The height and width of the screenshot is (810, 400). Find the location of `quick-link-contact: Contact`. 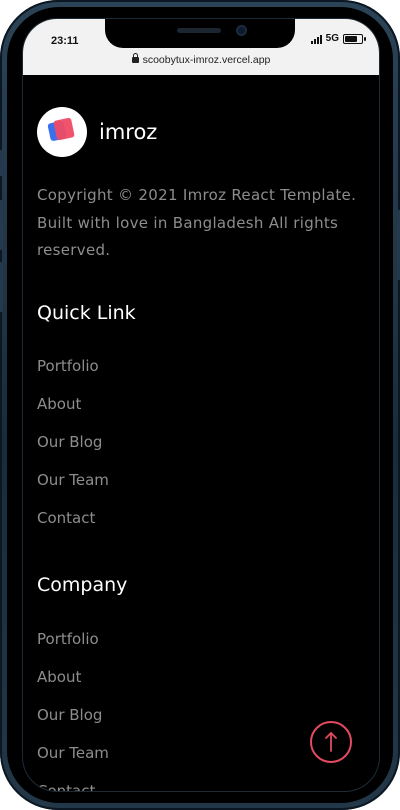

quick-link-contact: Contact is located at coordinates (73, 518).